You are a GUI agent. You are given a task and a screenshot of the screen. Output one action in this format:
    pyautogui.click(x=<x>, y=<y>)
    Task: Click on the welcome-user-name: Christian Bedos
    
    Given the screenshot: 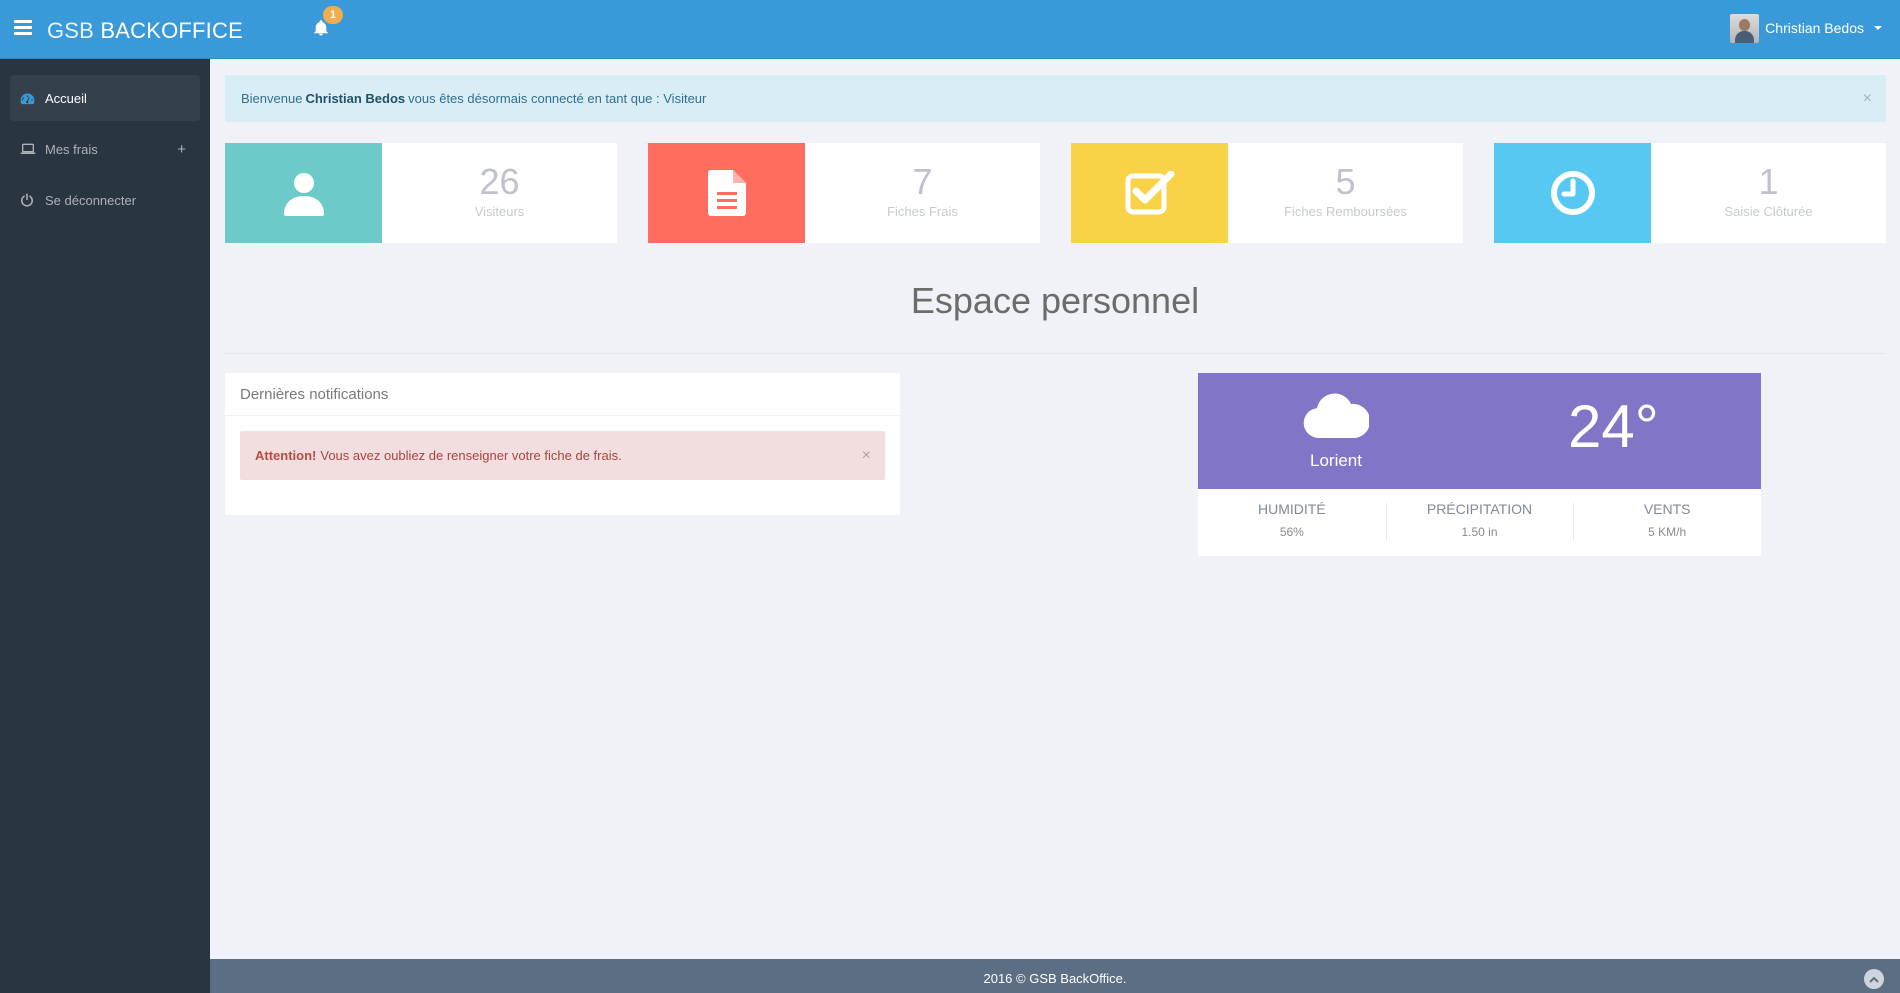 What is the action you would take?
    pyautogui.click(x=355, y=98)
    